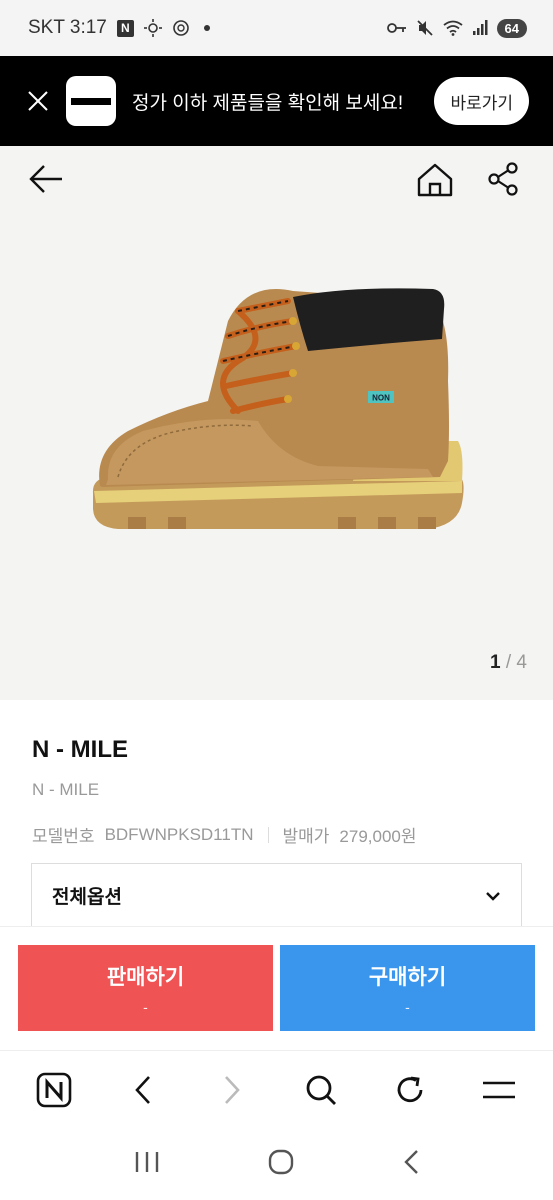  Describe the element at coordinates (435, 182) in the screenshot. I see `home-icon` at that location.